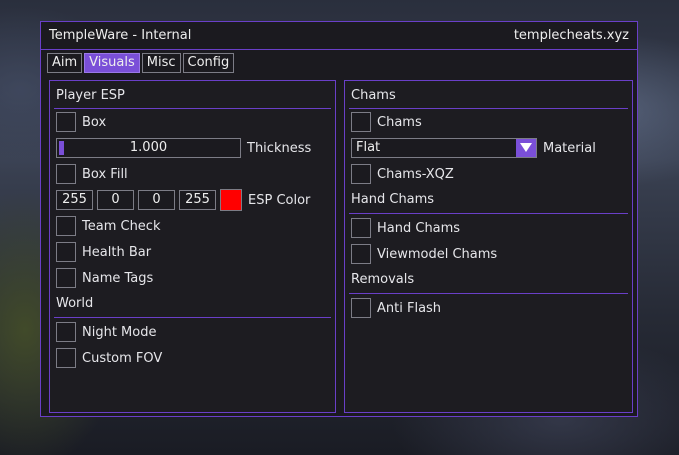 This screenshot has width=679, height=455. Describe the element at coordinates (75, 303) in the screenshot. I see `section-world: World` at that location.